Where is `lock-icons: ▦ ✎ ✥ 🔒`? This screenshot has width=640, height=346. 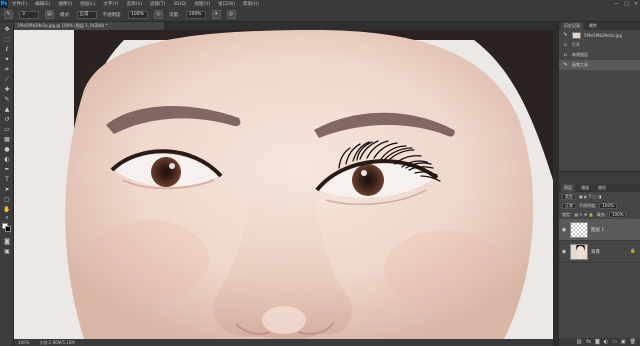 lock-icons: ▦ ✎ ✥ 🔒 is located at coordinates (583, 214).